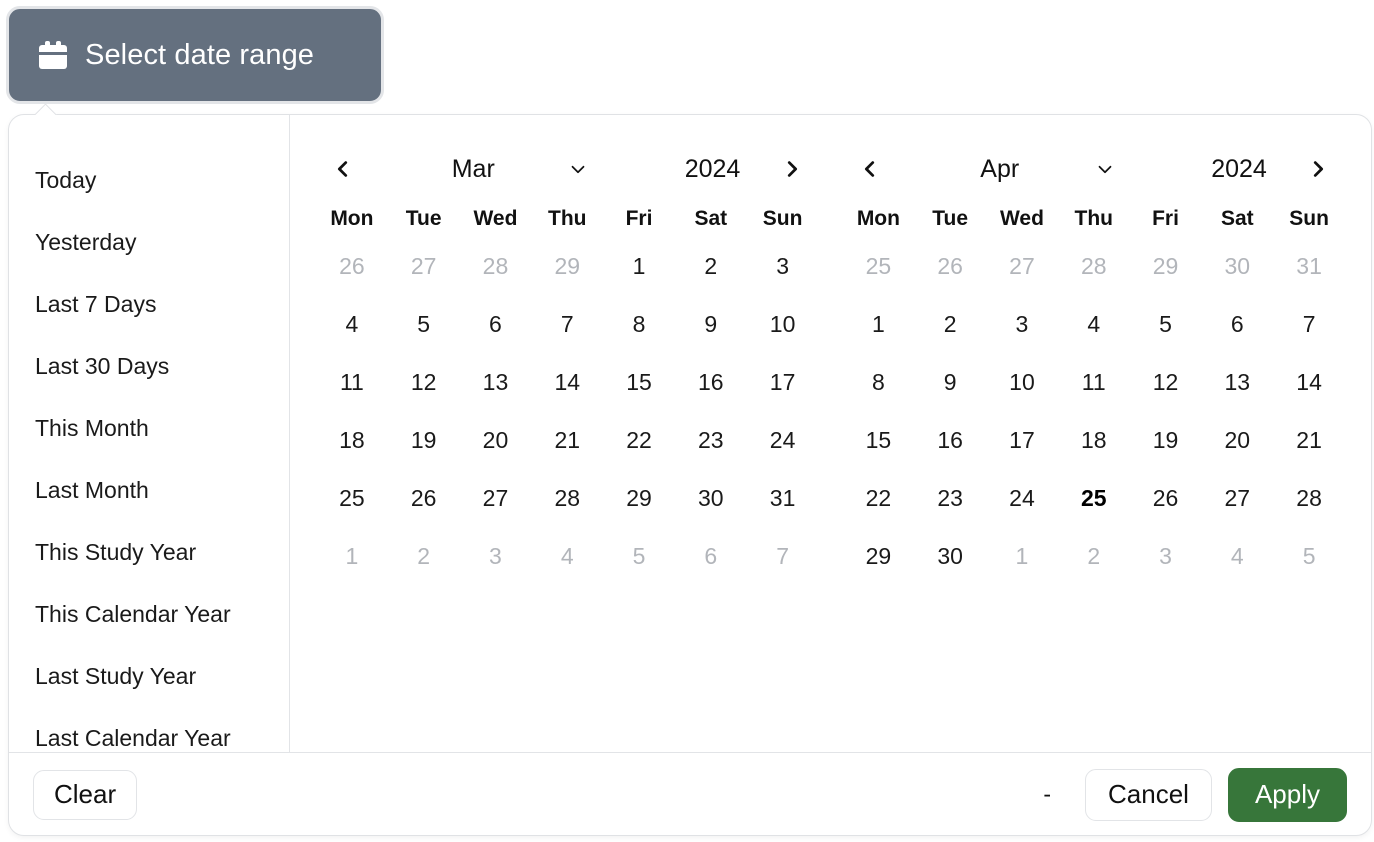  I want to click on selected-range-display: -, so click(1047, 794).